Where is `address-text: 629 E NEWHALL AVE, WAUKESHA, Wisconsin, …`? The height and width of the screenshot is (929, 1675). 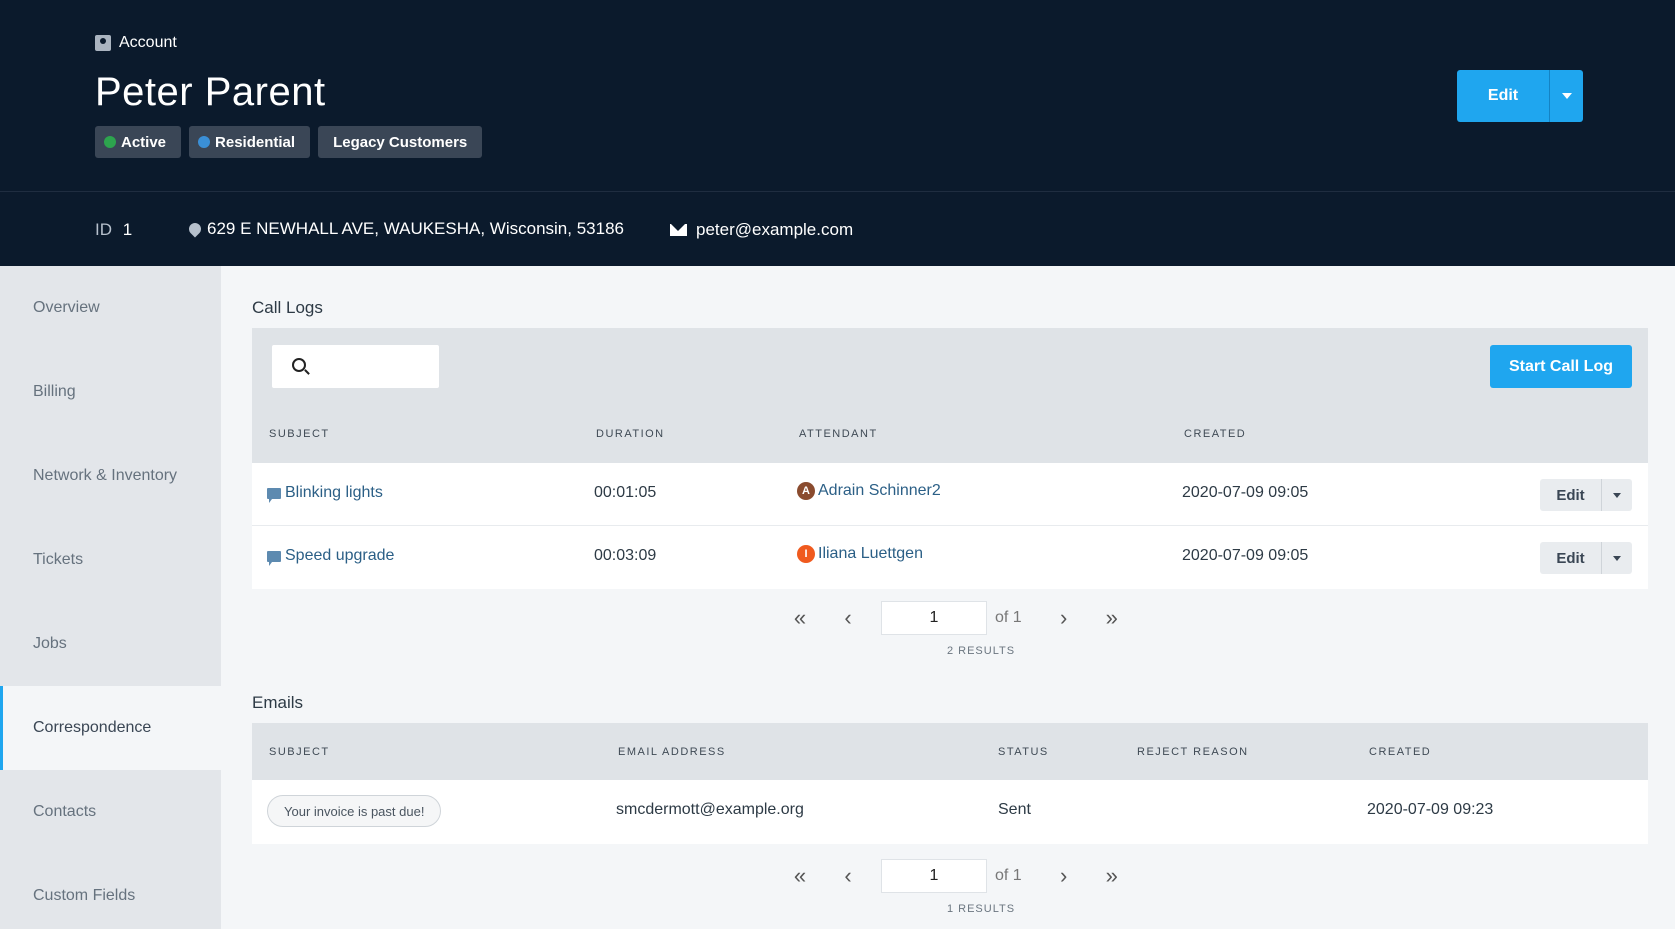
address-text: 629 E NEWHALL AVE, WAUKESHA, Wisconsin, … is located at coordinates (415, 228).